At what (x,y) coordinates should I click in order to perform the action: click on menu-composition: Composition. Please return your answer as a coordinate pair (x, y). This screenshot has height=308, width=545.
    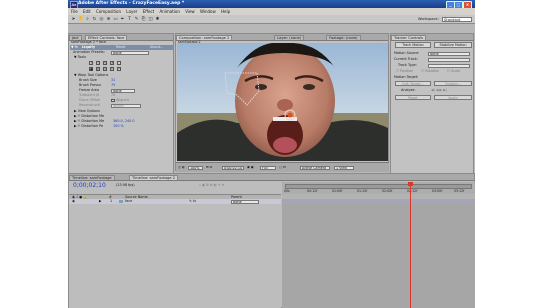
    Looking at the image, I should click on (108, 11).